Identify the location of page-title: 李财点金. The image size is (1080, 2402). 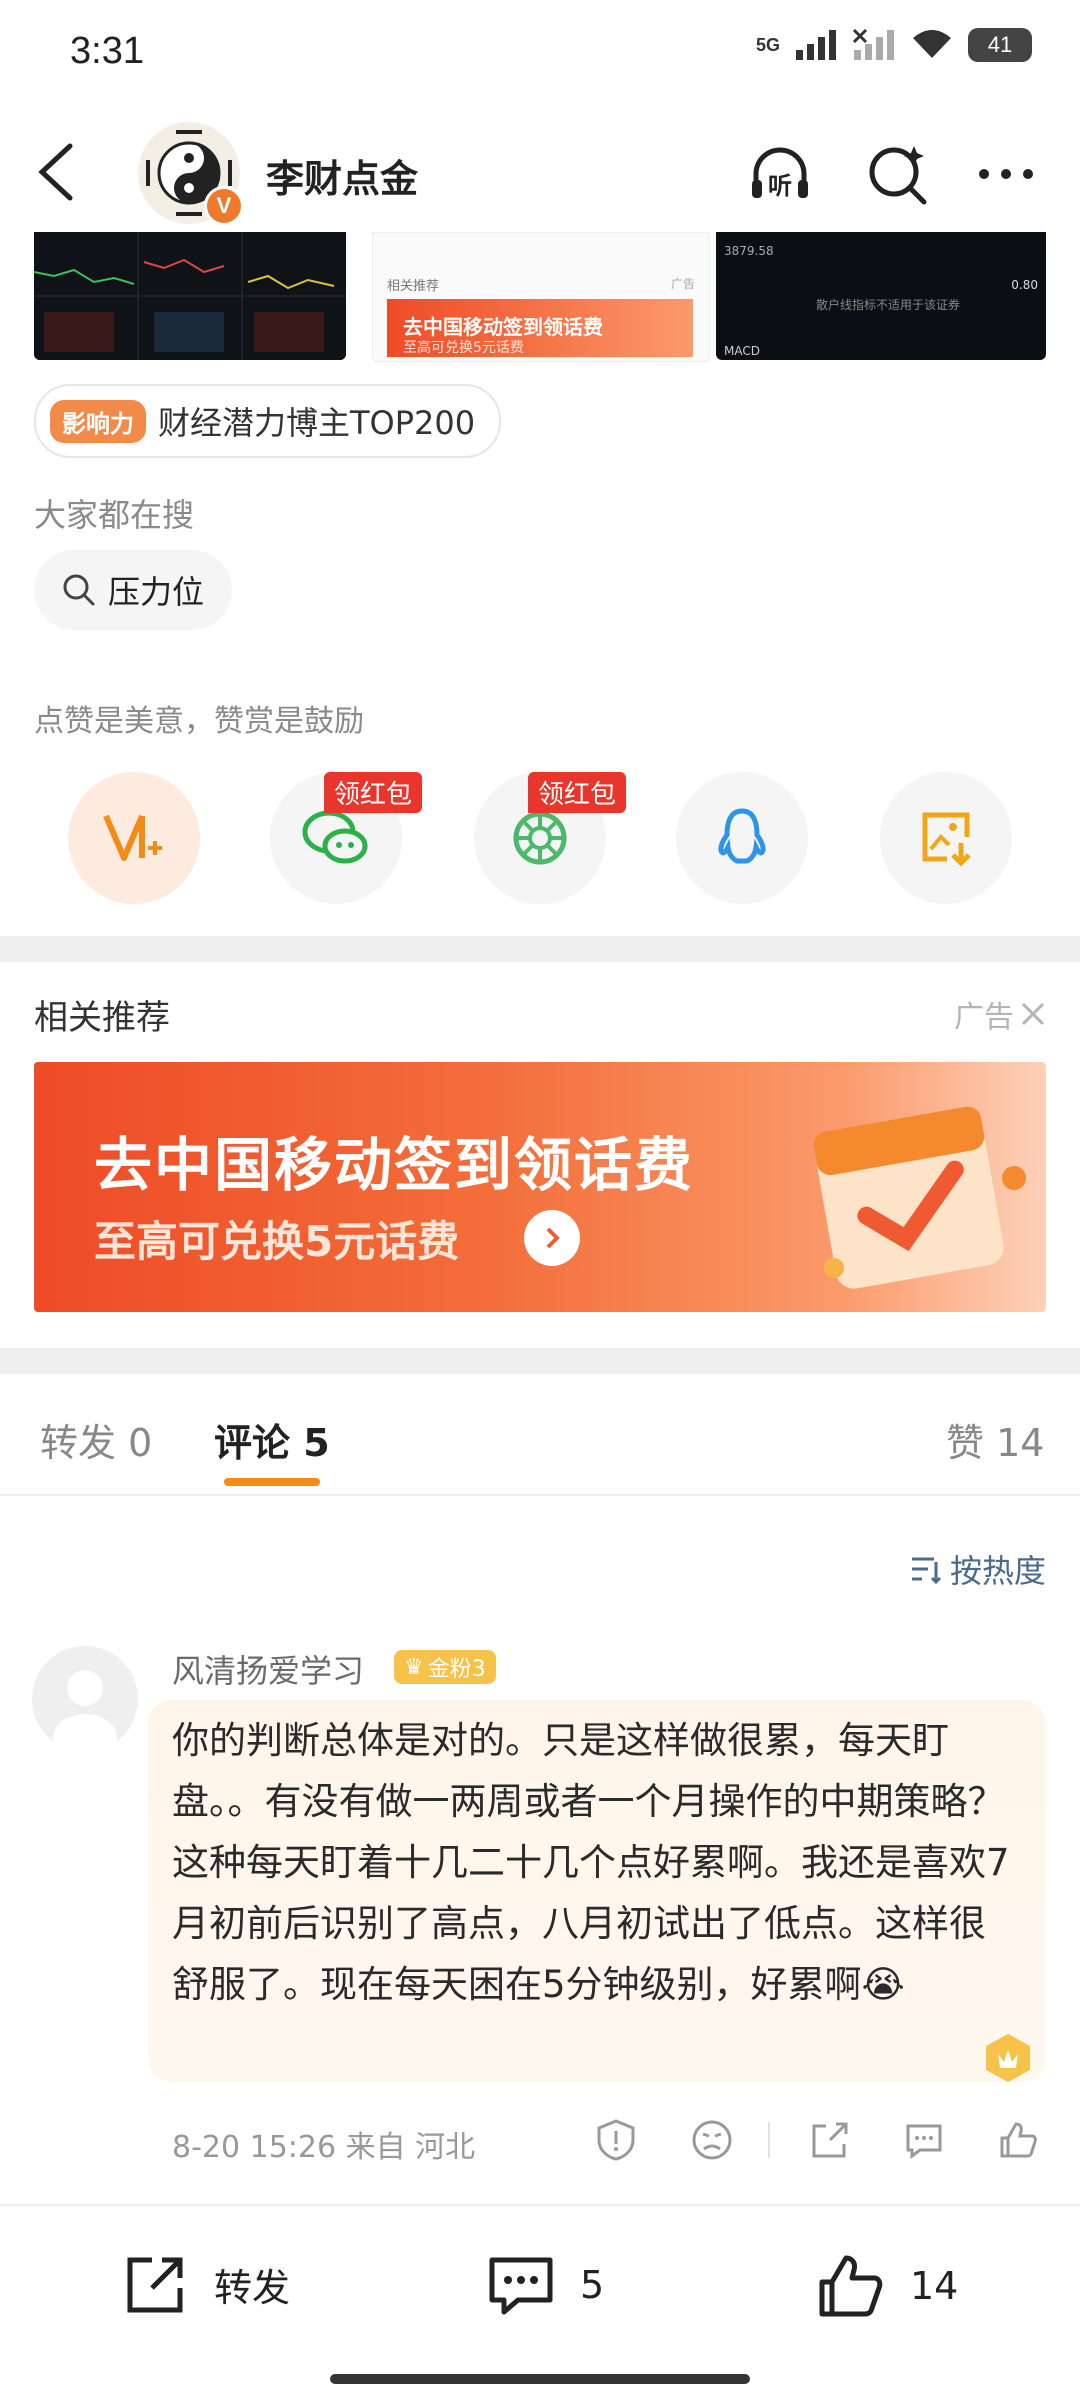
(342, 175).